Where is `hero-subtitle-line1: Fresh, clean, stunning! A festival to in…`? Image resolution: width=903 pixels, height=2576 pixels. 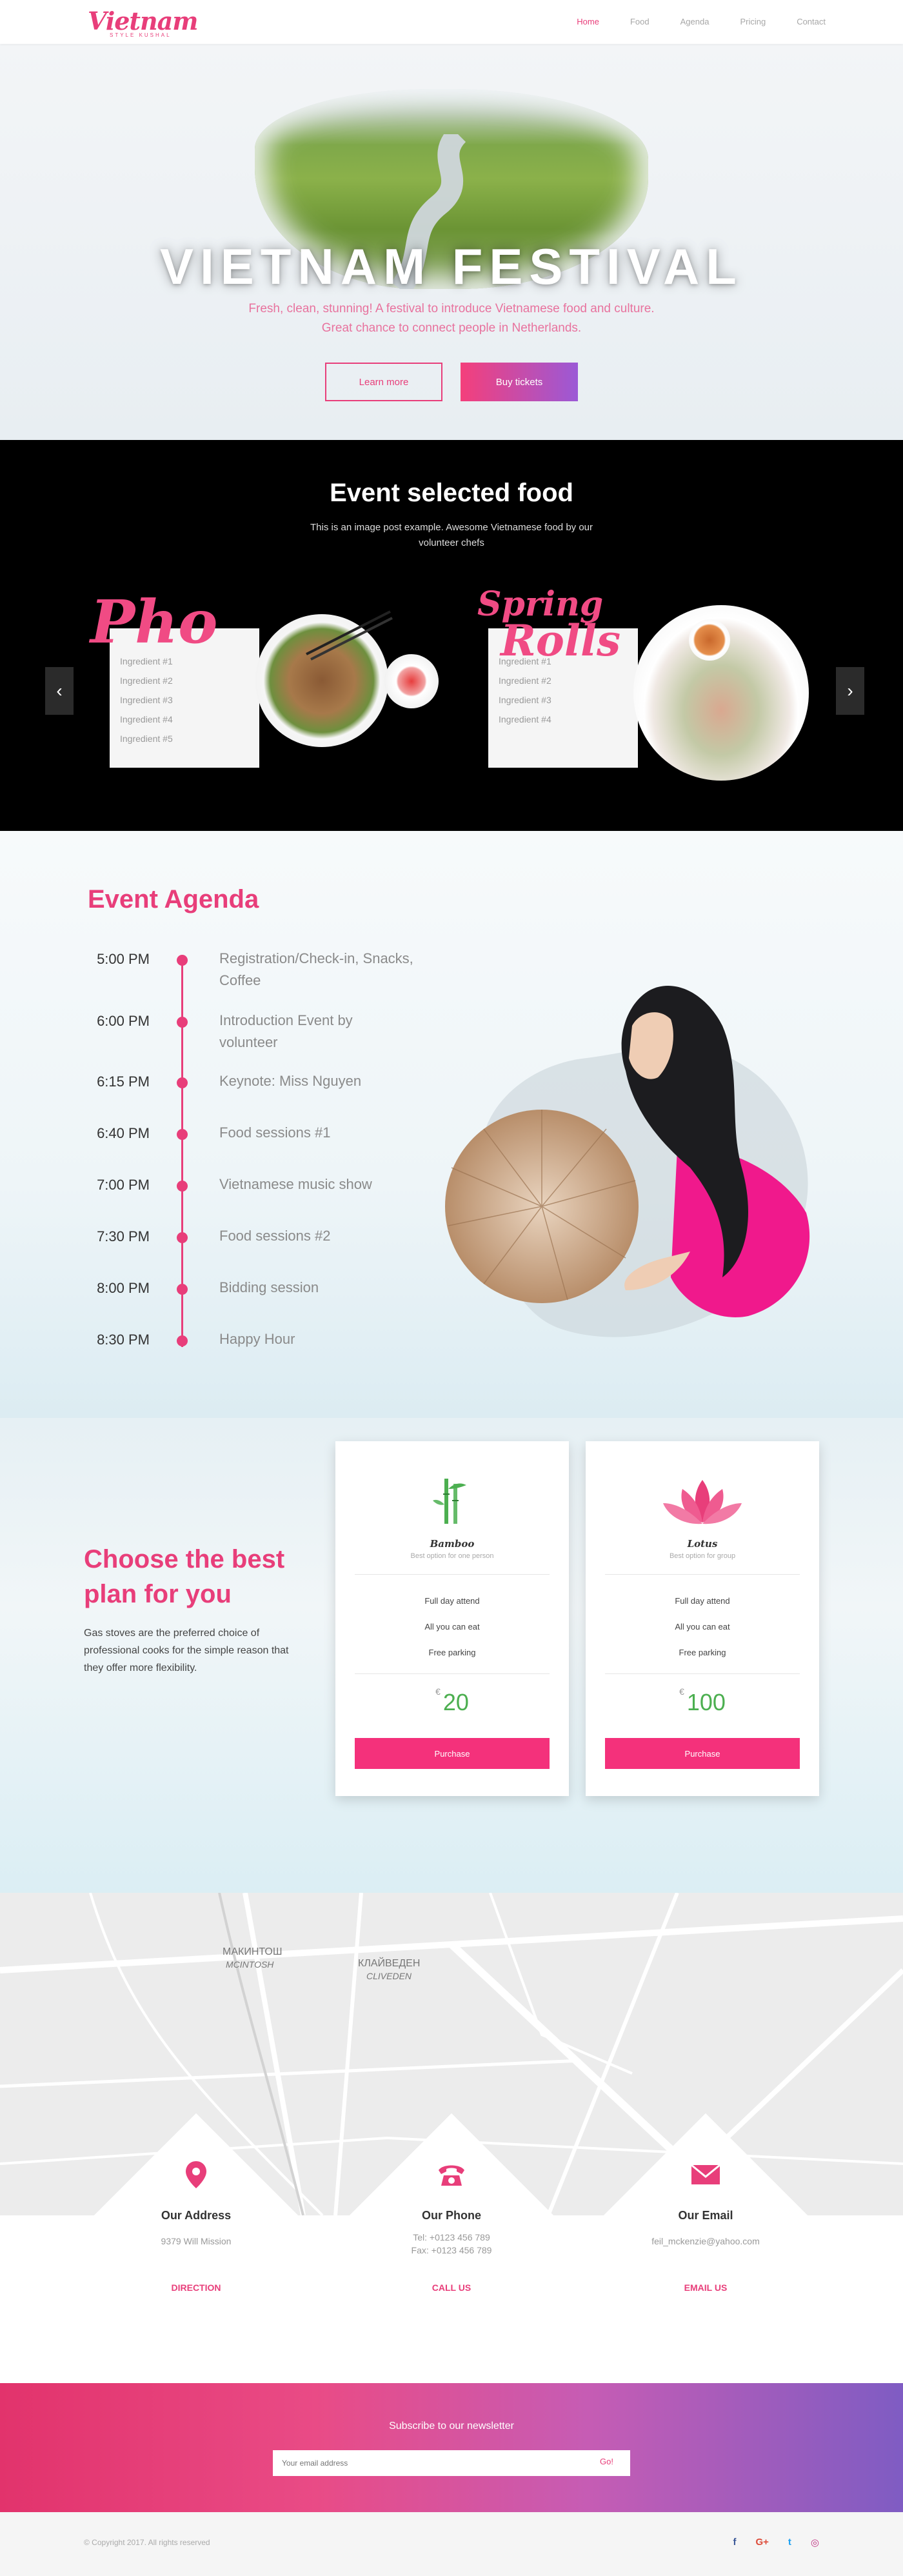 hero-subtitle-line1: Fresh, clean, stunning! A festival to in… is located at coordinates (451, 308).